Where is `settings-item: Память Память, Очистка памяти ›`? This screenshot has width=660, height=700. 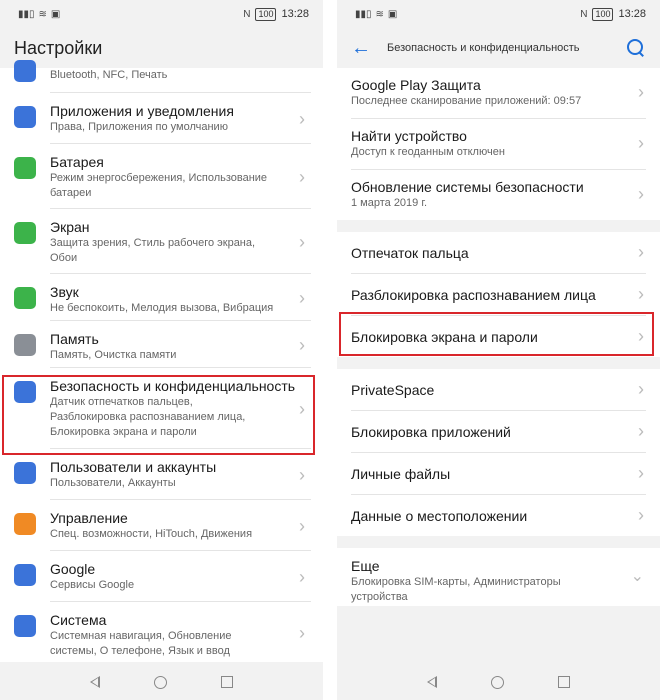
settings-item: Память Память, Очистка памяти › is located at coordinates (161, 344).